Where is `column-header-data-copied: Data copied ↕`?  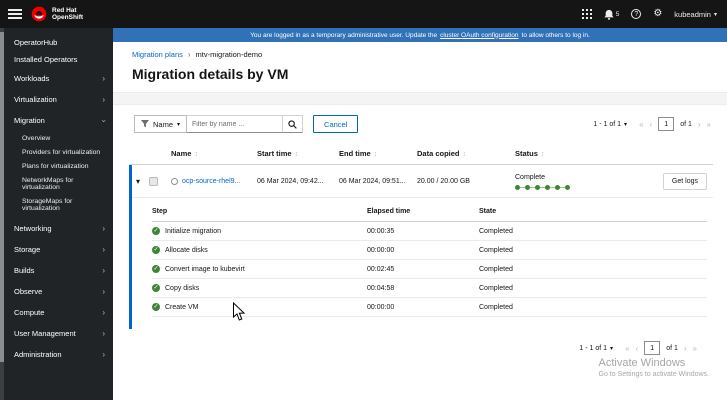
column-header-data-copied: Data copied ↕ is located at coordinates (466, 153).